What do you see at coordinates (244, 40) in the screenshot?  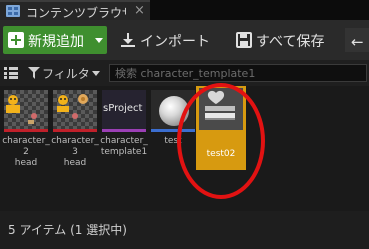 I see `save-icon` at bounding box center [244, 40].